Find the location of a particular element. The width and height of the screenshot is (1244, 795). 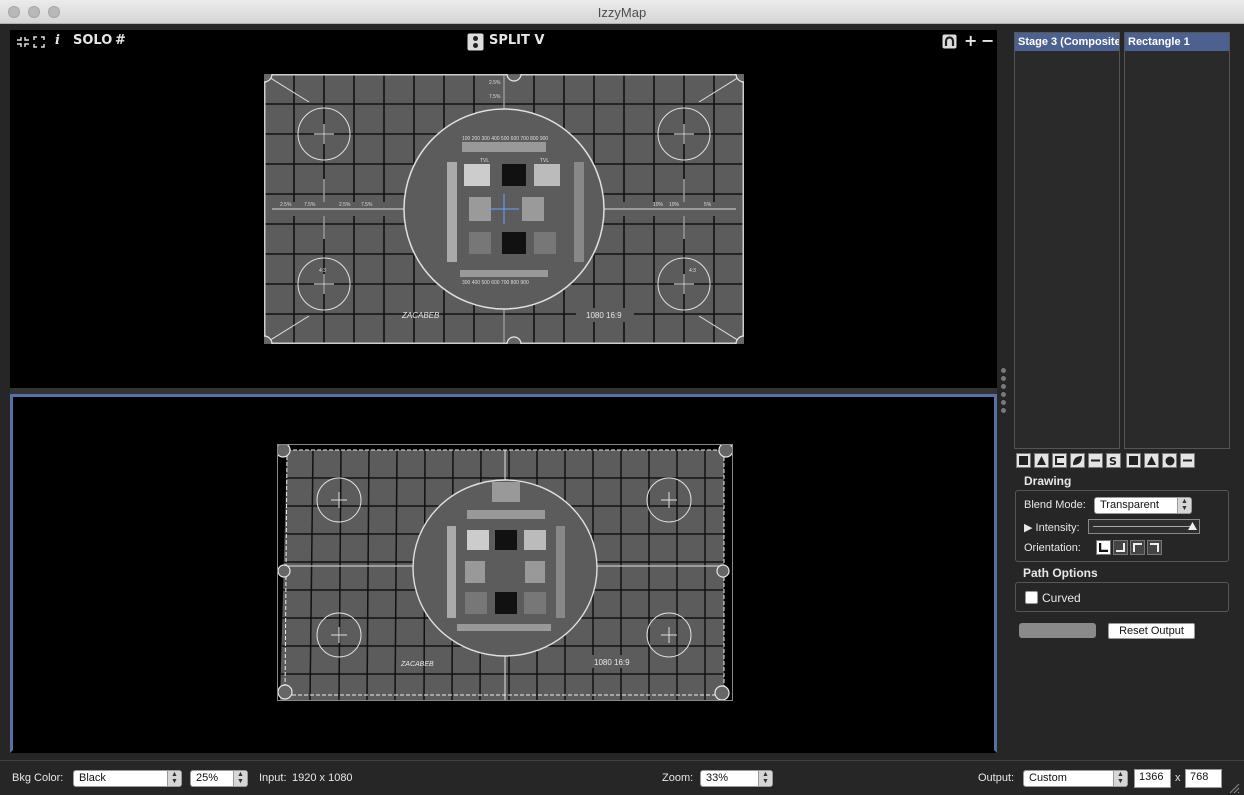

input-resolution: 1920 x 1080 is located at coordinates (322, 778).